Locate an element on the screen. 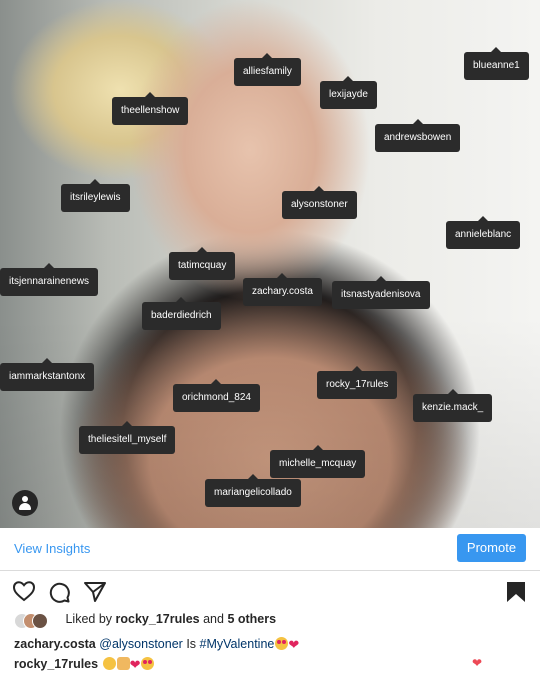 The height and width of the screenshot is (675, 540). tag-label: itsjennarainenews is located at coordinates (49, 281).